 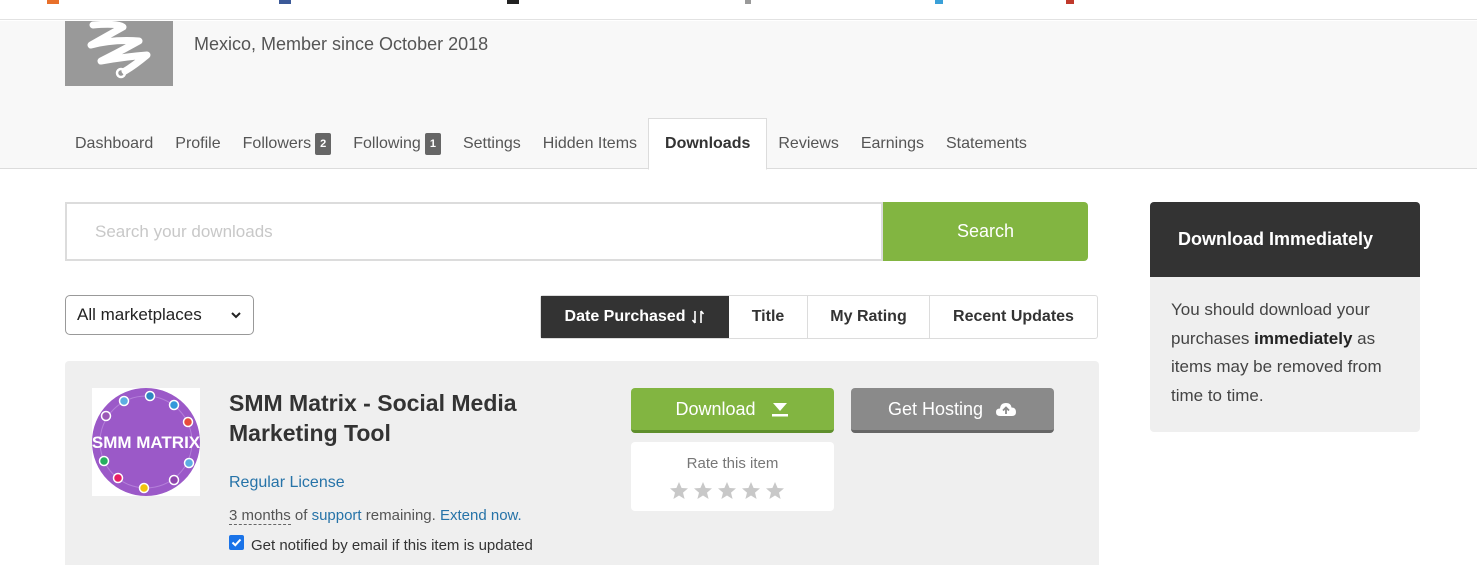 I want to click on followers-count-badge: 2, so click(x=323, y=143).